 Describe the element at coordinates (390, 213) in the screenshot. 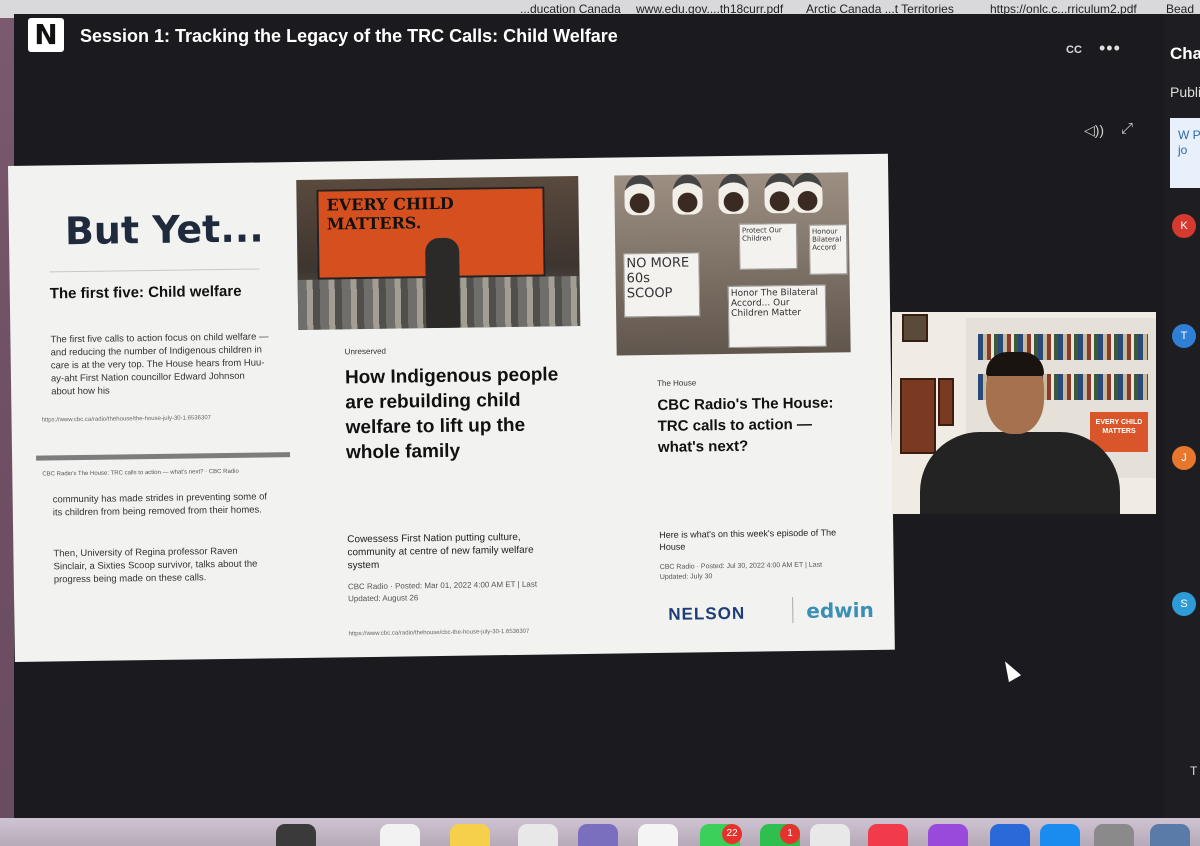

I see `banner-text: EVERY CHILD MATTERS.` at that location.